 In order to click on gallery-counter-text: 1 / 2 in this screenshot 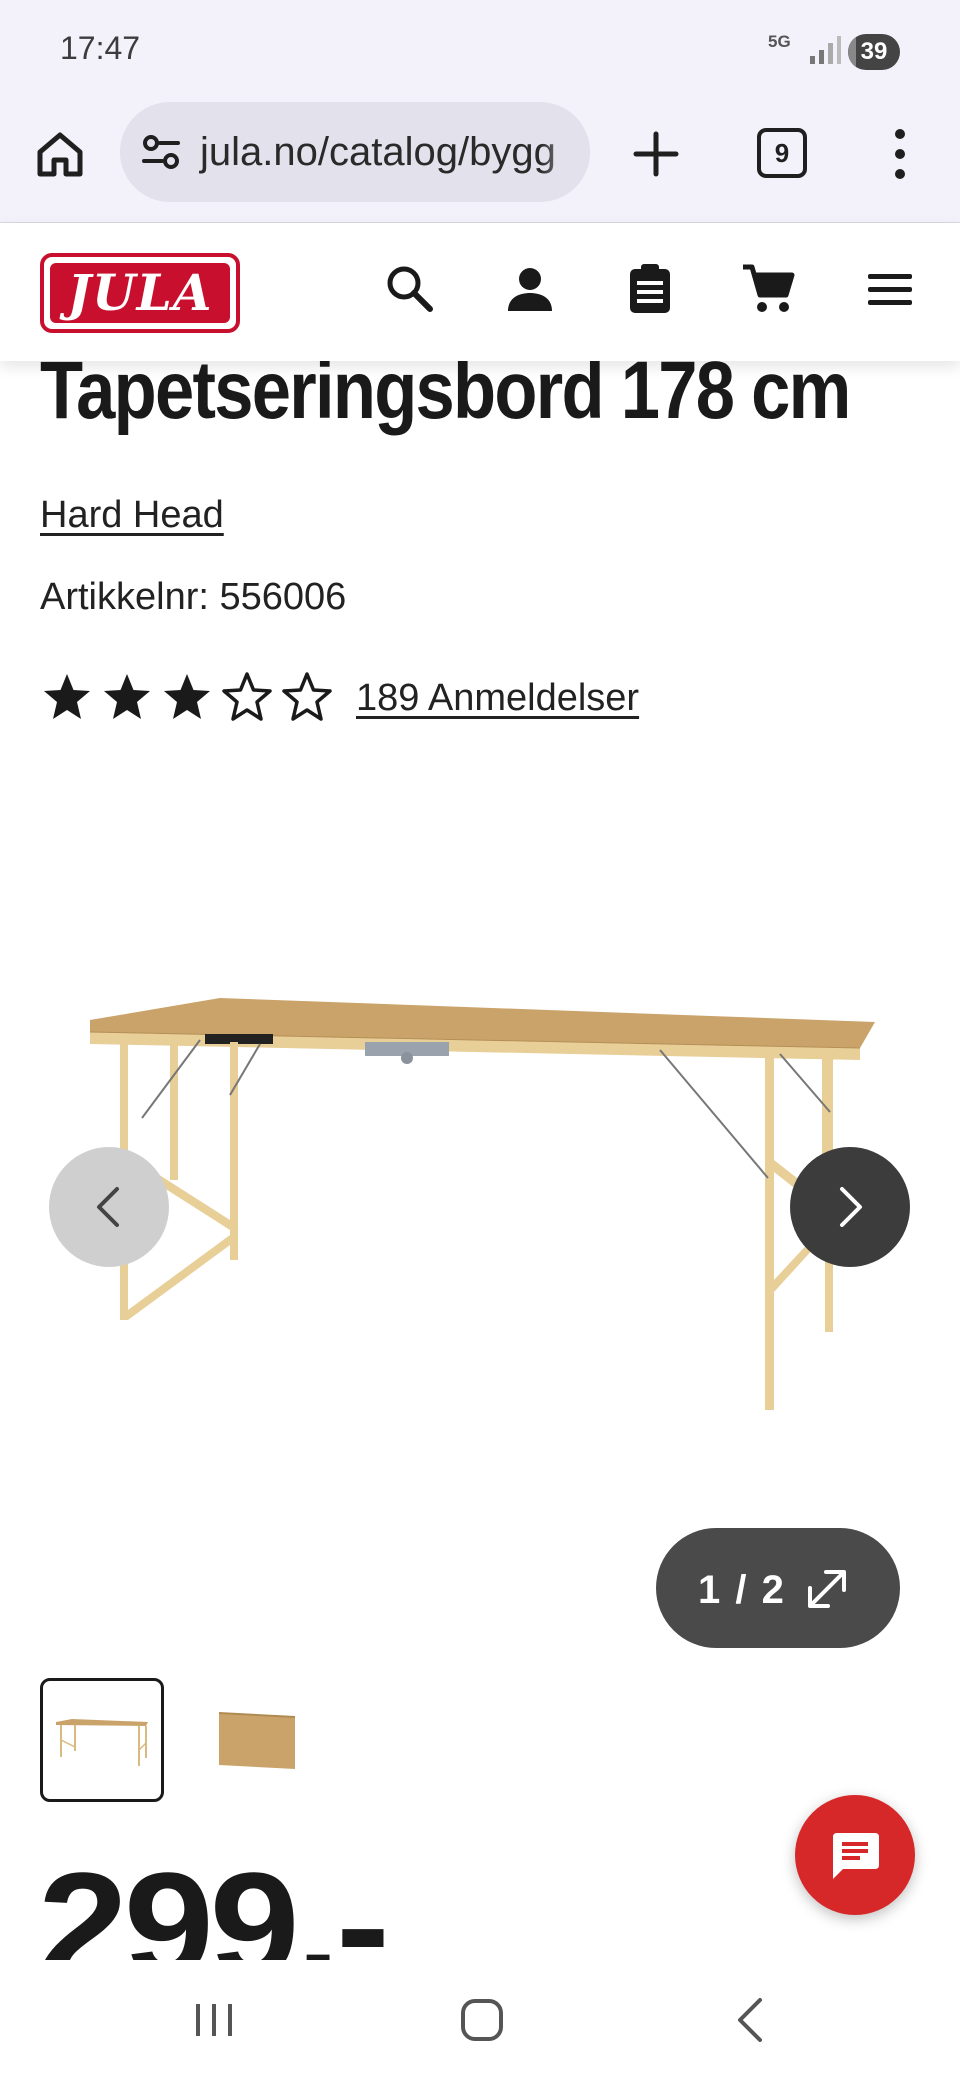, I will do `click(742, 1590)`.